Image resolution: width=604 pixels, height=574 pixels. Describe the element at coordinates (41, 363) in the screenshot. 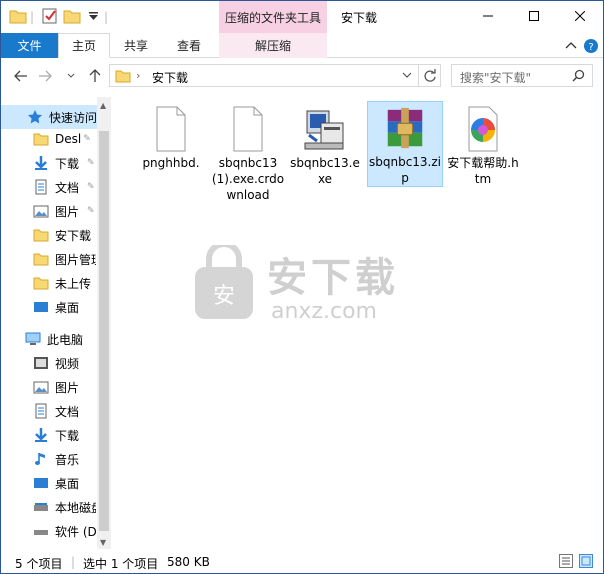

I see `video-icon` at that location.